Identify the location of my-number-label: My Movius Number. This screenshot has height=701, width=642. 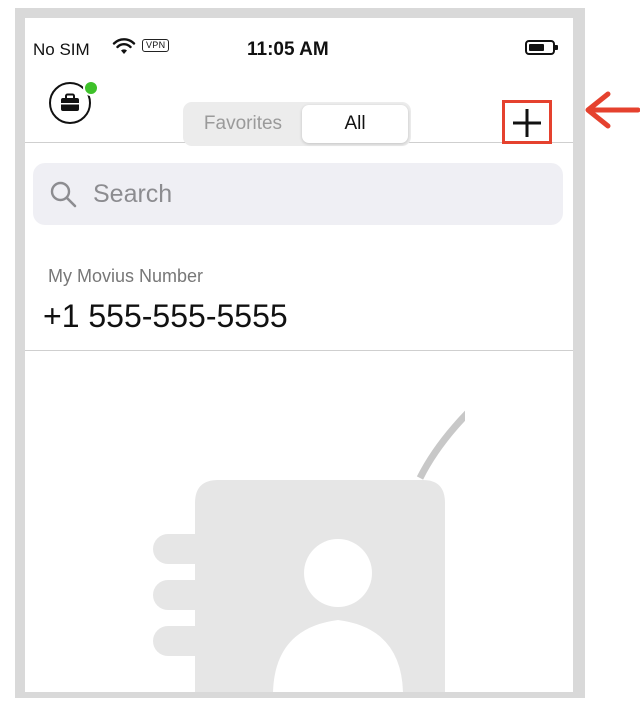
(126, 276).